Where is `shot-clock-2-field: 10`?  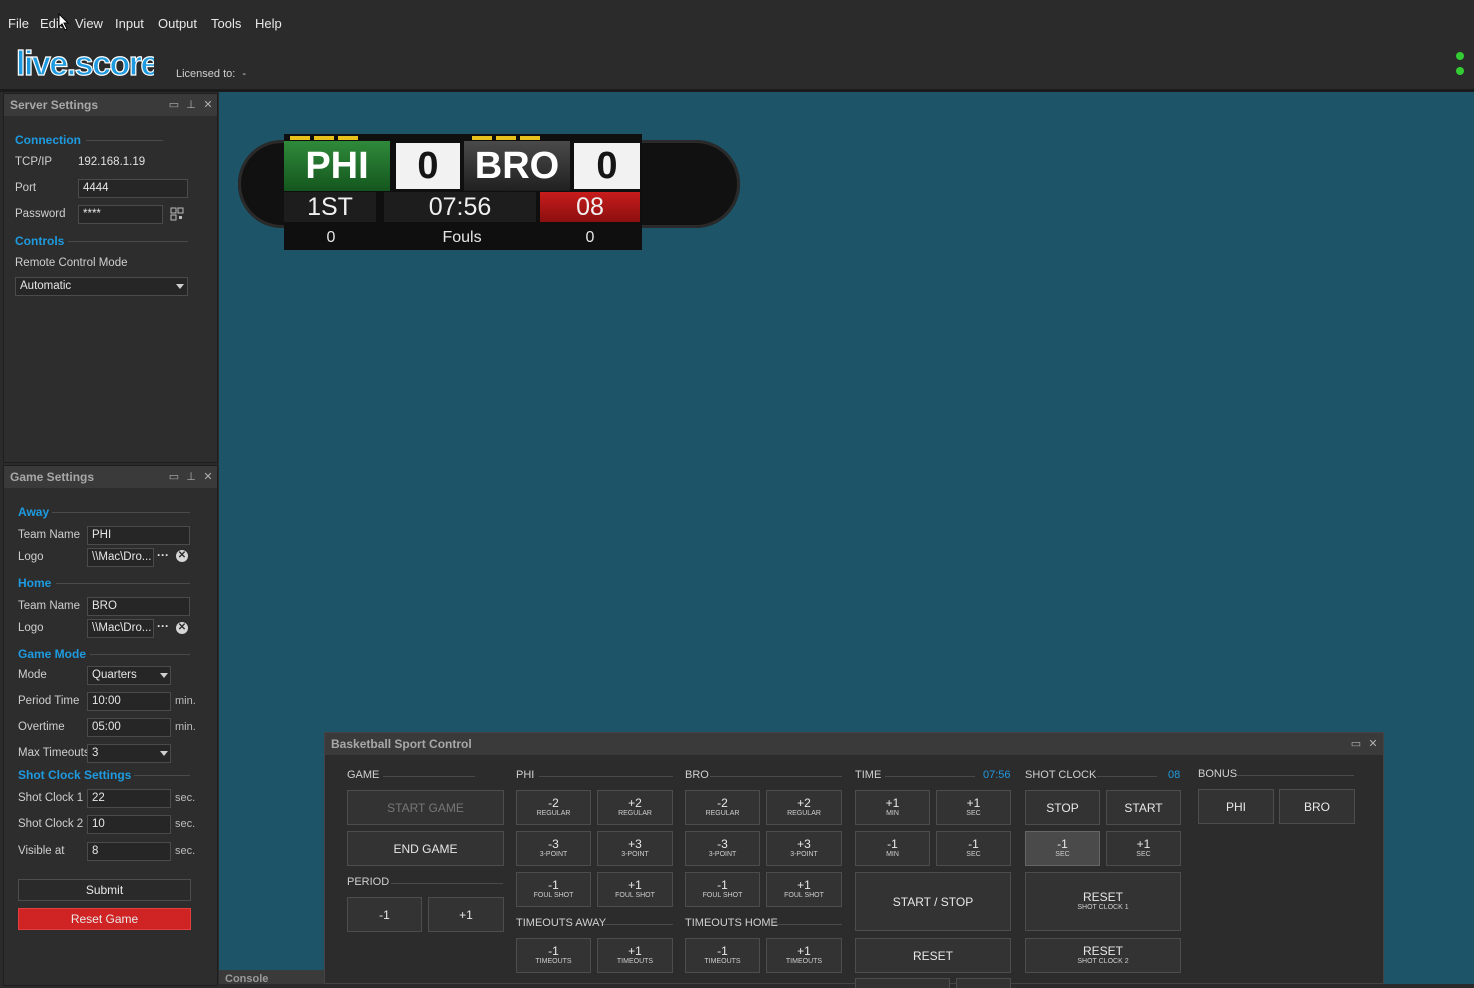 shot-clock-2-field: 10 is located at coordinates (129, 824).